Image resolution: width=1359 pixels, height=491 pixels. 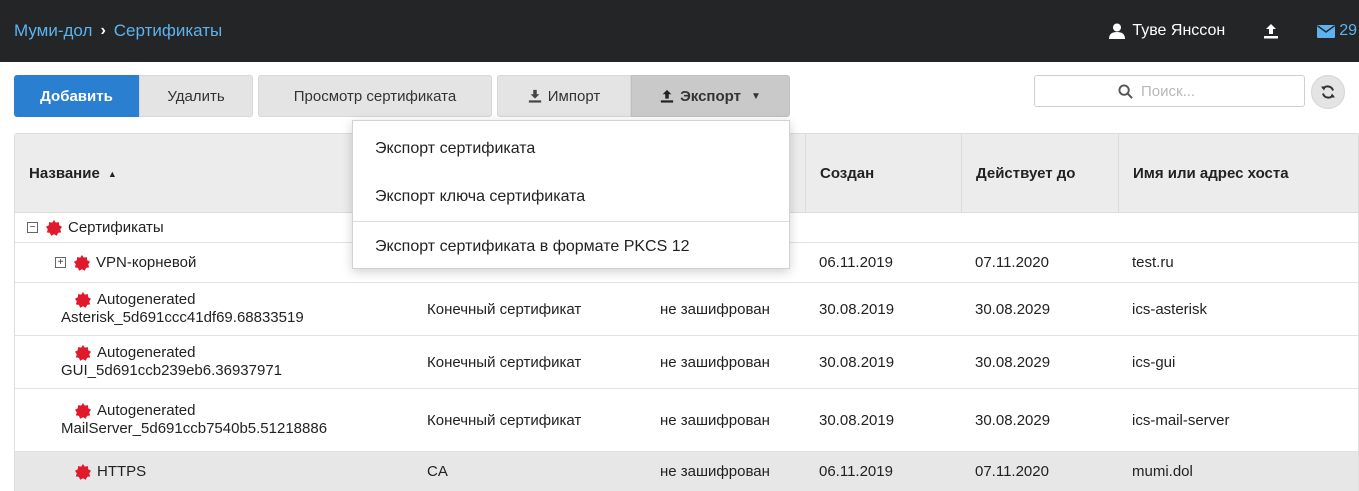 I want to click on user-name: Туве Янссон, so click(x=1179, y=30).